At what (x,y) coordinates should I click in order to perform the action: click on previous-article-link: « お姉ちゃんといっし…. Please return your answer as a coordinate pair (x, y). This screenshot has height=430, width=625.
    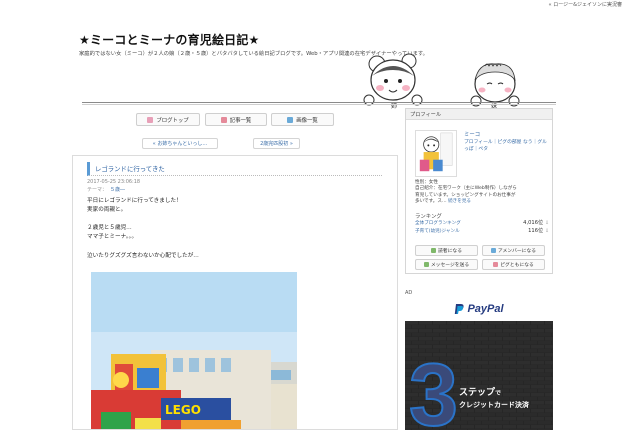
    Looking at the image, I should click on (180, 143).